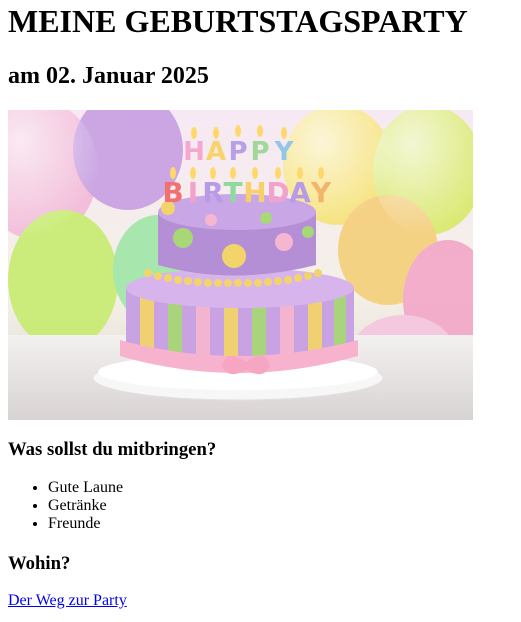 This screenshot has width=521, height=622. I want to click on list-item: Freunde, so click(85, 524).